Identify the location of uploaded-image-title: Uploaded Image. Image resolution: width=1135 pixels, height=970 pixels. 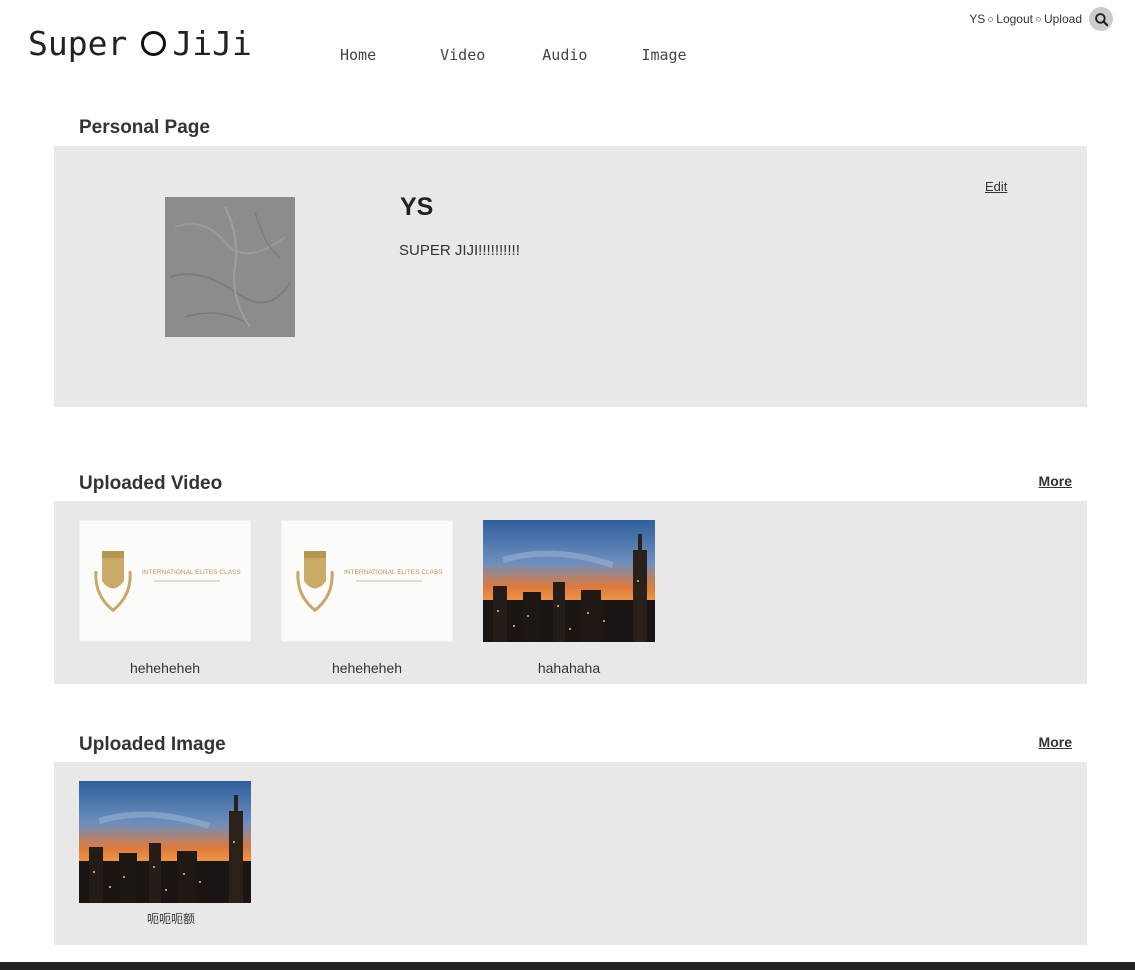
(152, 744).